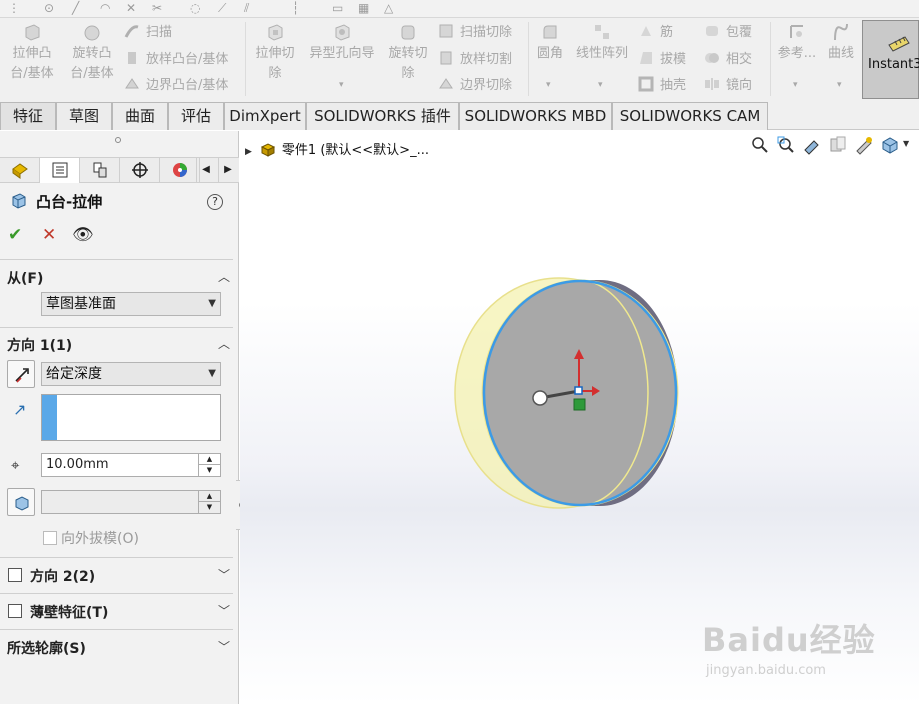  What do you see at coordinates (205, 170) in the screenshot?
I see `tab-scroll-left: ◀` at bounding box center [205, 170].